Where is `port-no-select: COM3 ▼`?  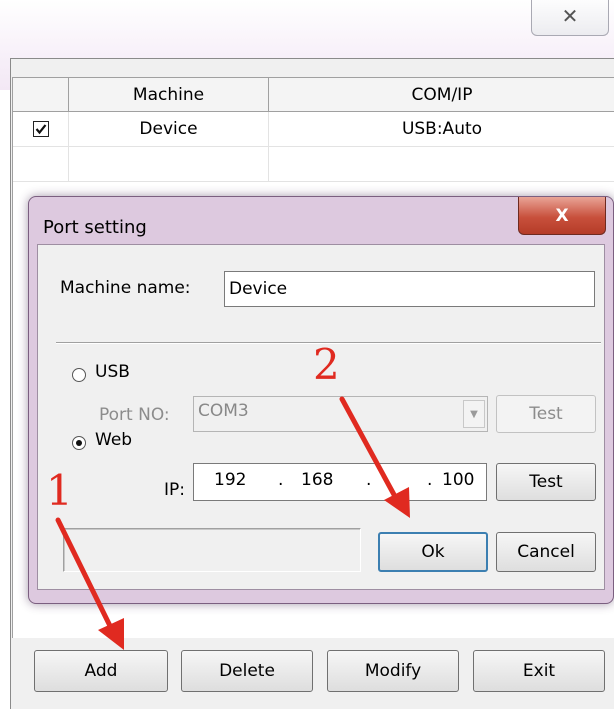
port-no-select: COM3 ▼ is located at coordinates (340, 414).